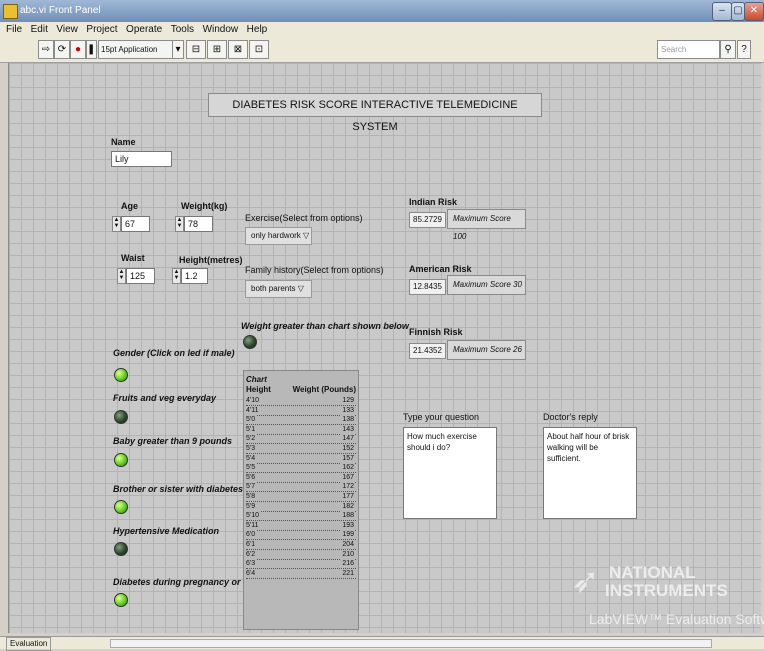  I want to click on chart-row: 5'5 162, so click(301, 468).